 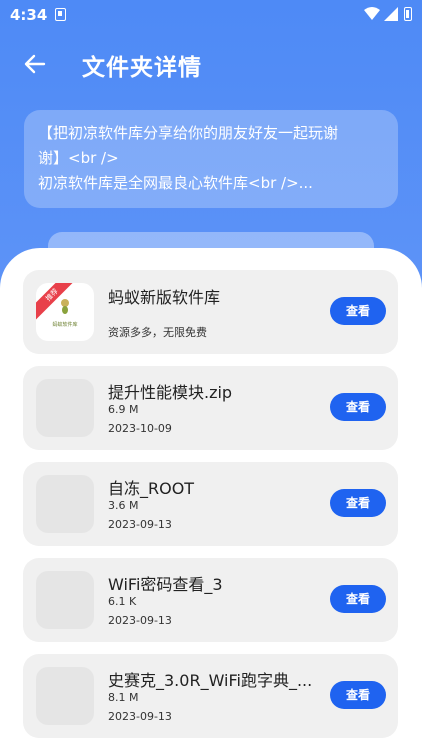 I want to click on list-item: WiFi密码查看_3 6.1 K 2023-09-13 查看, so click(x=210, y=600).